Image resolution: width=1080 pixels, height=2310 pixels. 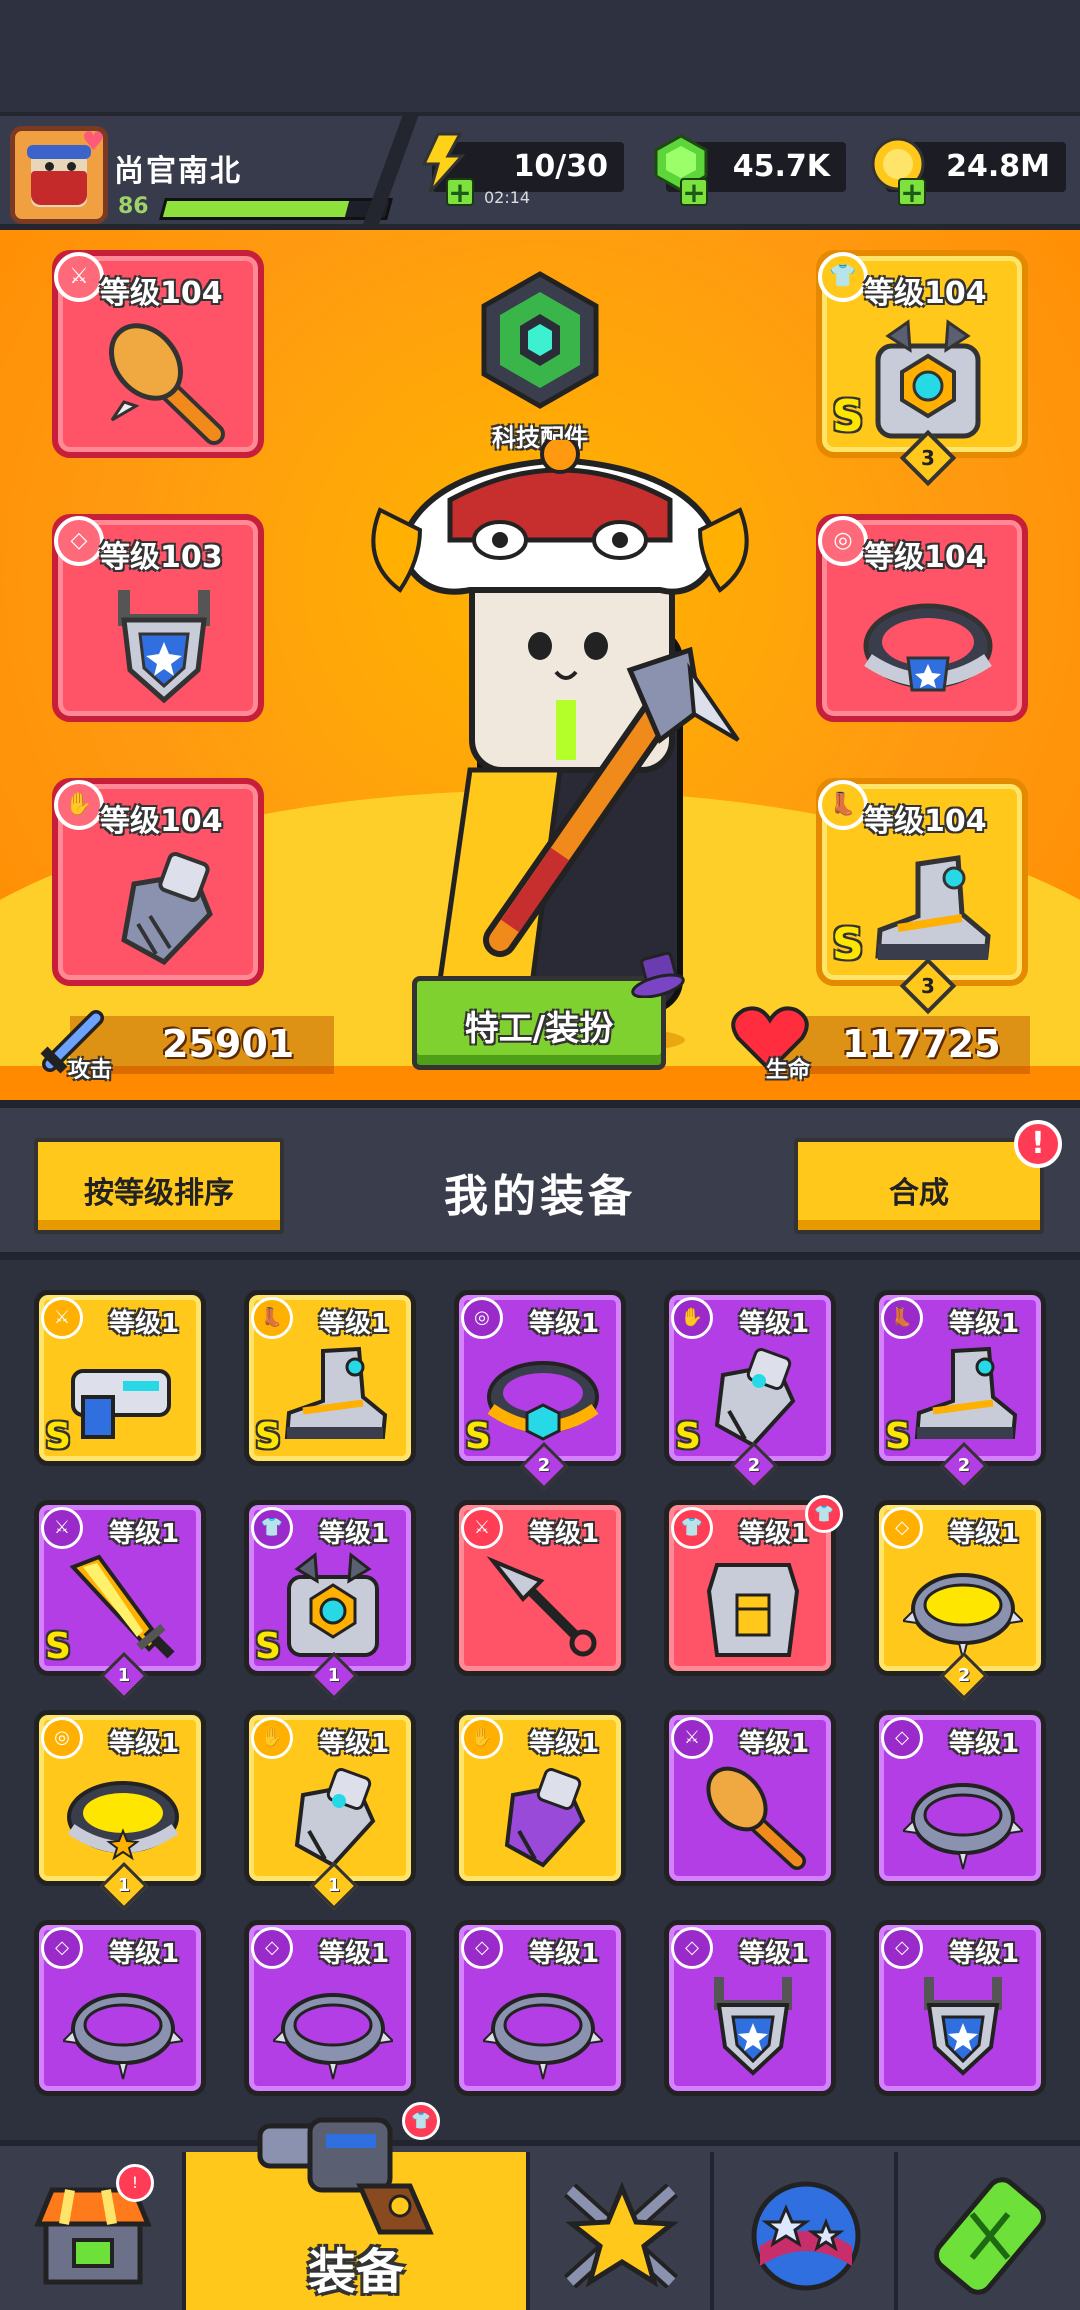 What do you see at coordinates (788, 1070) in the screenshot?
I see `hp-label: 生命` at bounding box center [788, 1070].